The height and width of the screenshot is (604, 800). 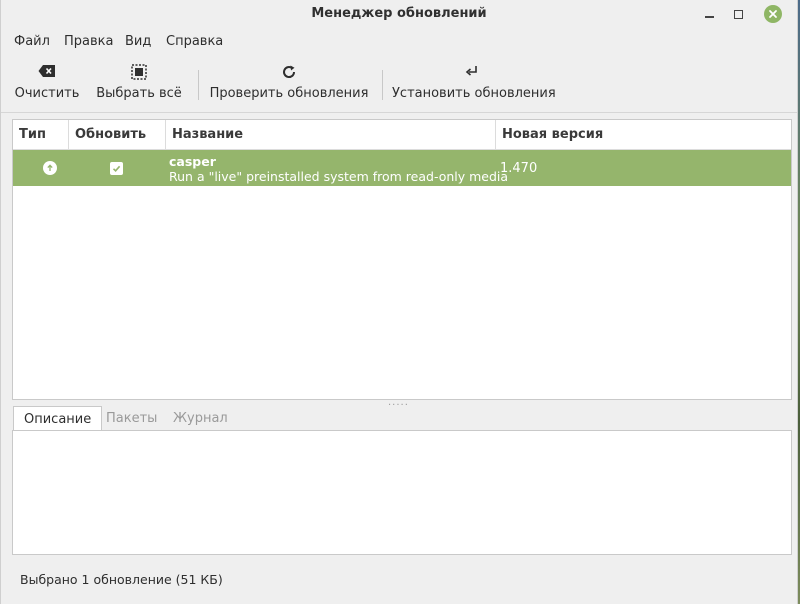 What do you see at coordinates (331, 134) in the screenshot?
I see `column-name: Название` at bounding box center [331, 134].